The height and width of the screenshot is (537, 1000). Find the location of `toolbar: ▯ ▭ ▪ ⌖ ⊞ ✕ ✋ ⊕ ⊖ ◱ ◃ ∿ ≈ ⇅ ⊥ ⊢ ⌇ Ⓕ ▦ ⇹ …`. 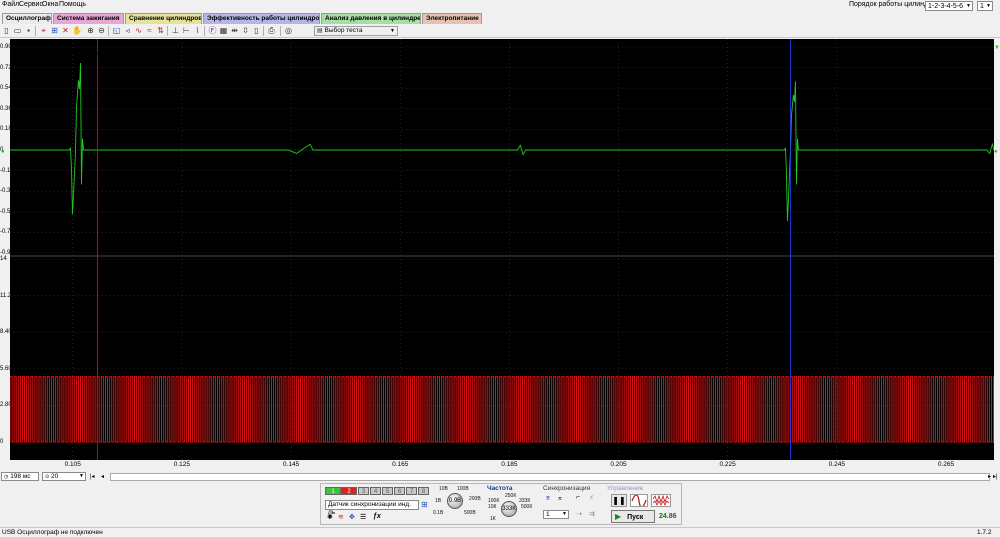

toolbar: ▯ ▭ ▪ ⌖ ⊞ ✕ ✋ ⊕ ⊖ ◱ ◃ ∿ ≈ ⇅ ⊥ ⊢ ⌇ Ⓕ ▦ ⇹ … is located at coordinates (500, 31).